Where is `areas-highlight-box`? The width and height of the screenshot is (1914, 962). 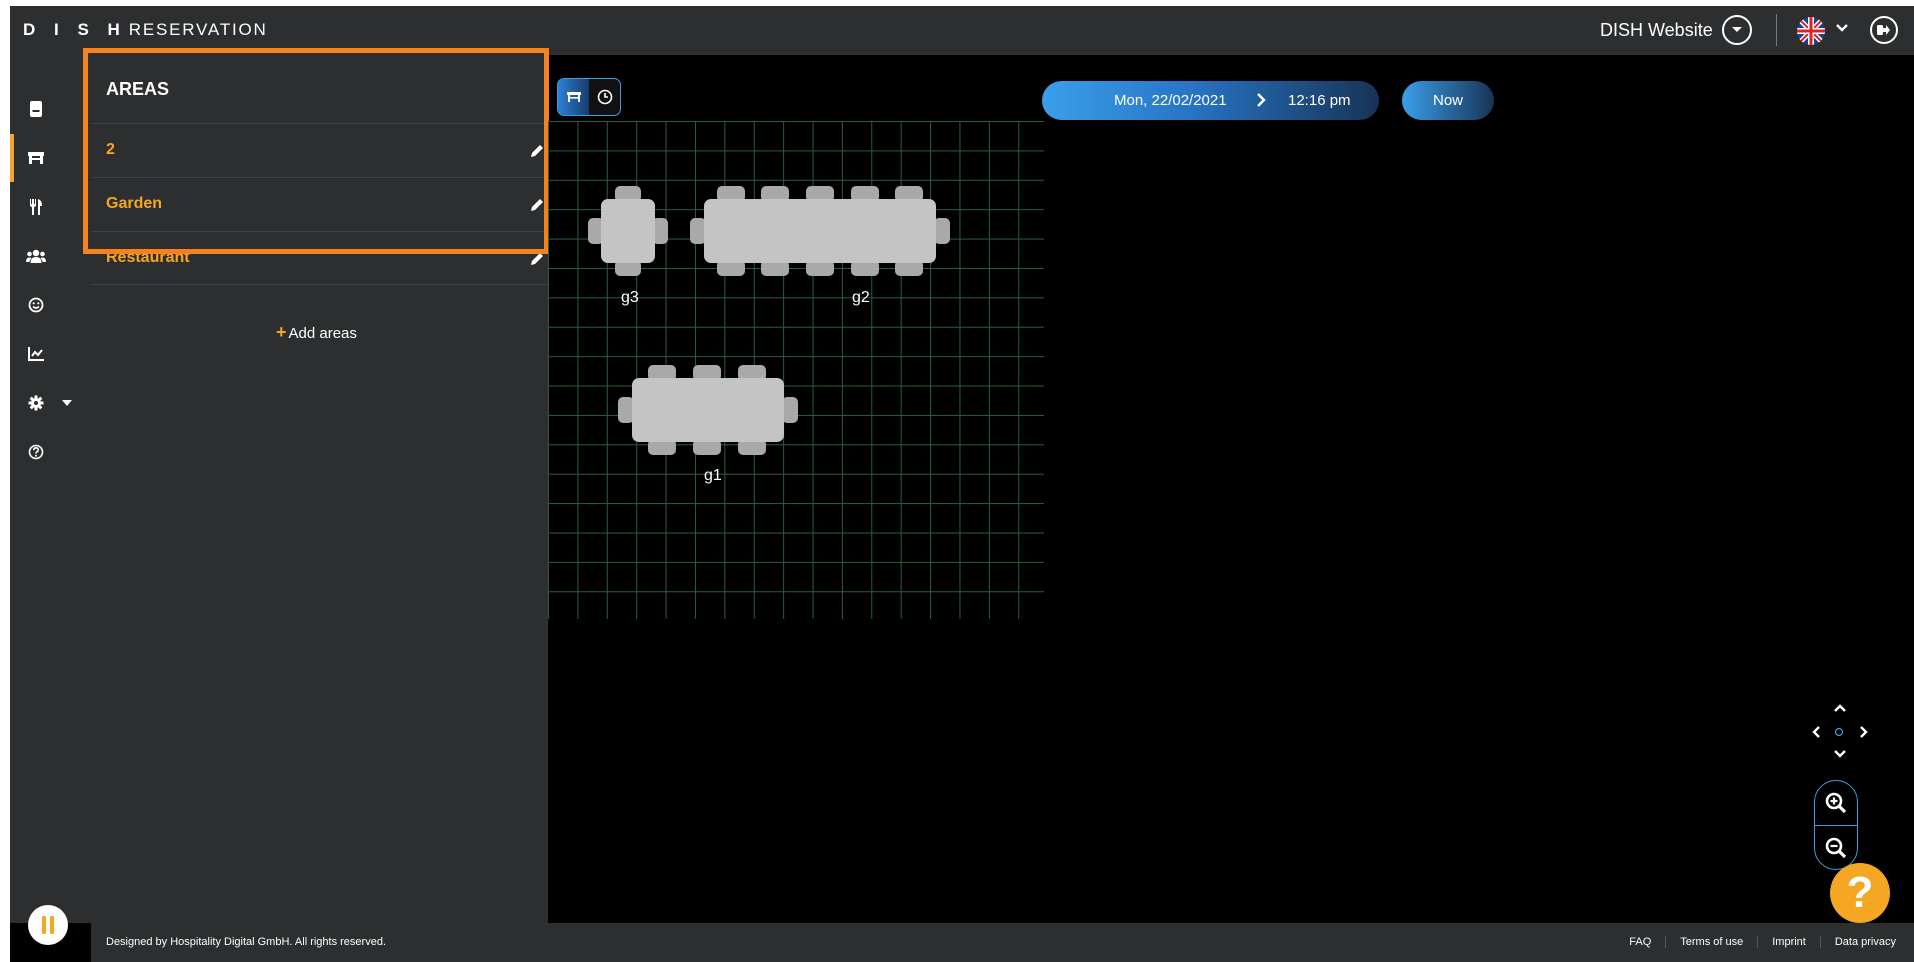
areas-highlight-box is located at coordinates (316, 151).